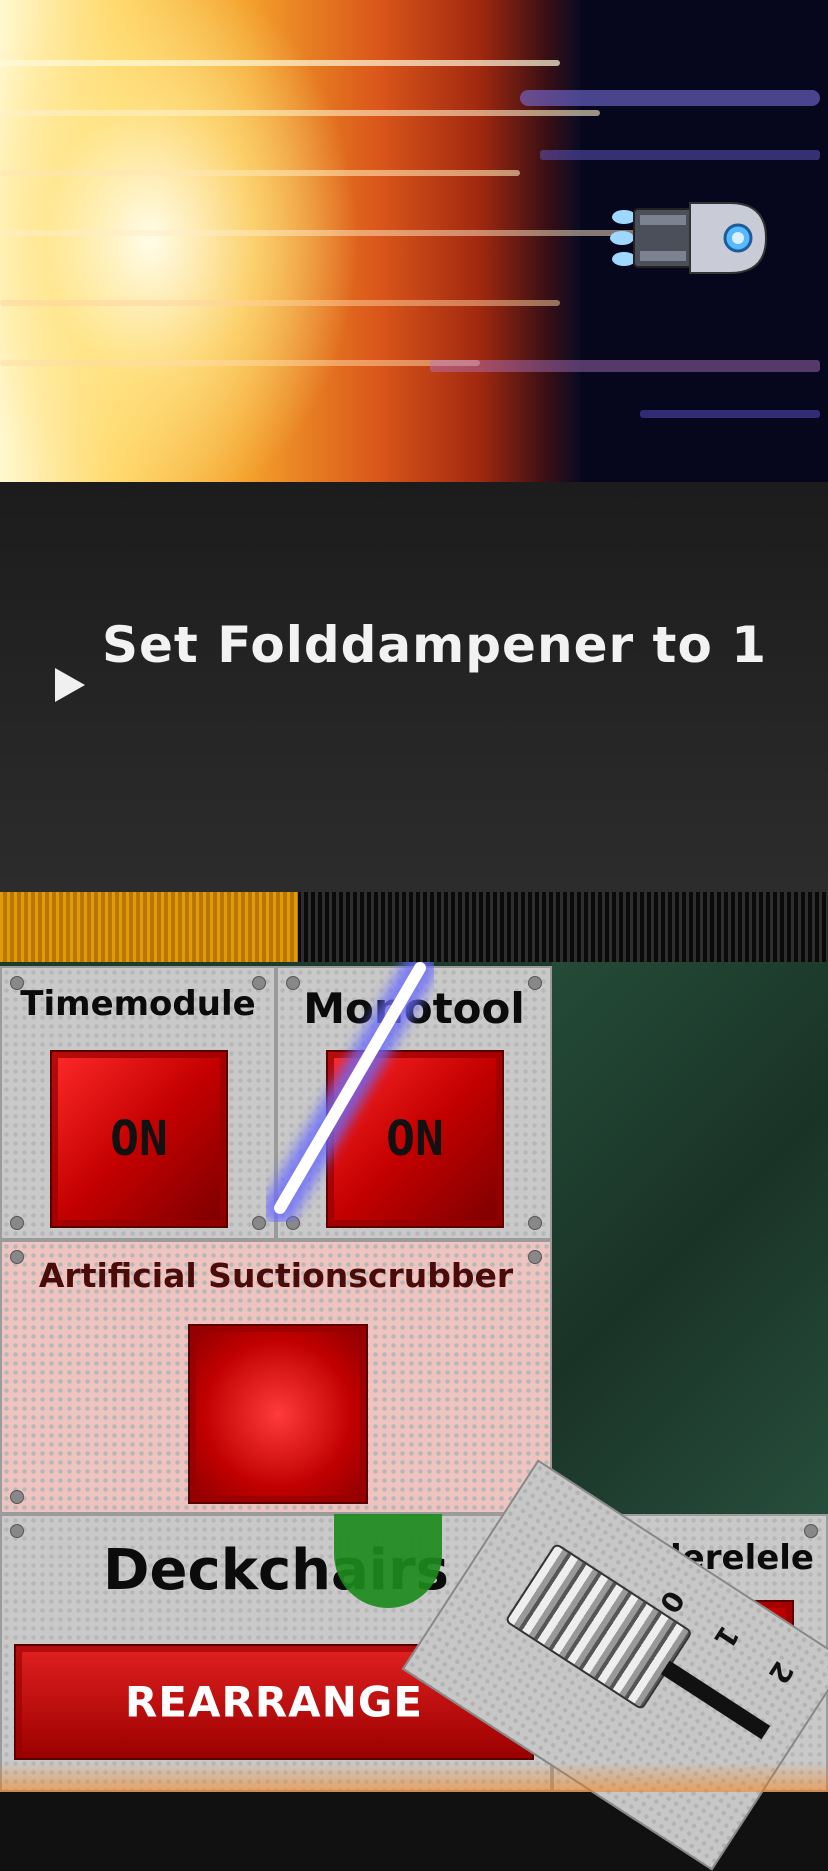 The image size is (828, 1871). What do you see at coordinates (434, 645) in the screenshot?
I see `instruction-text: Set Folddampener to 1` at bounding box center [434, 645].